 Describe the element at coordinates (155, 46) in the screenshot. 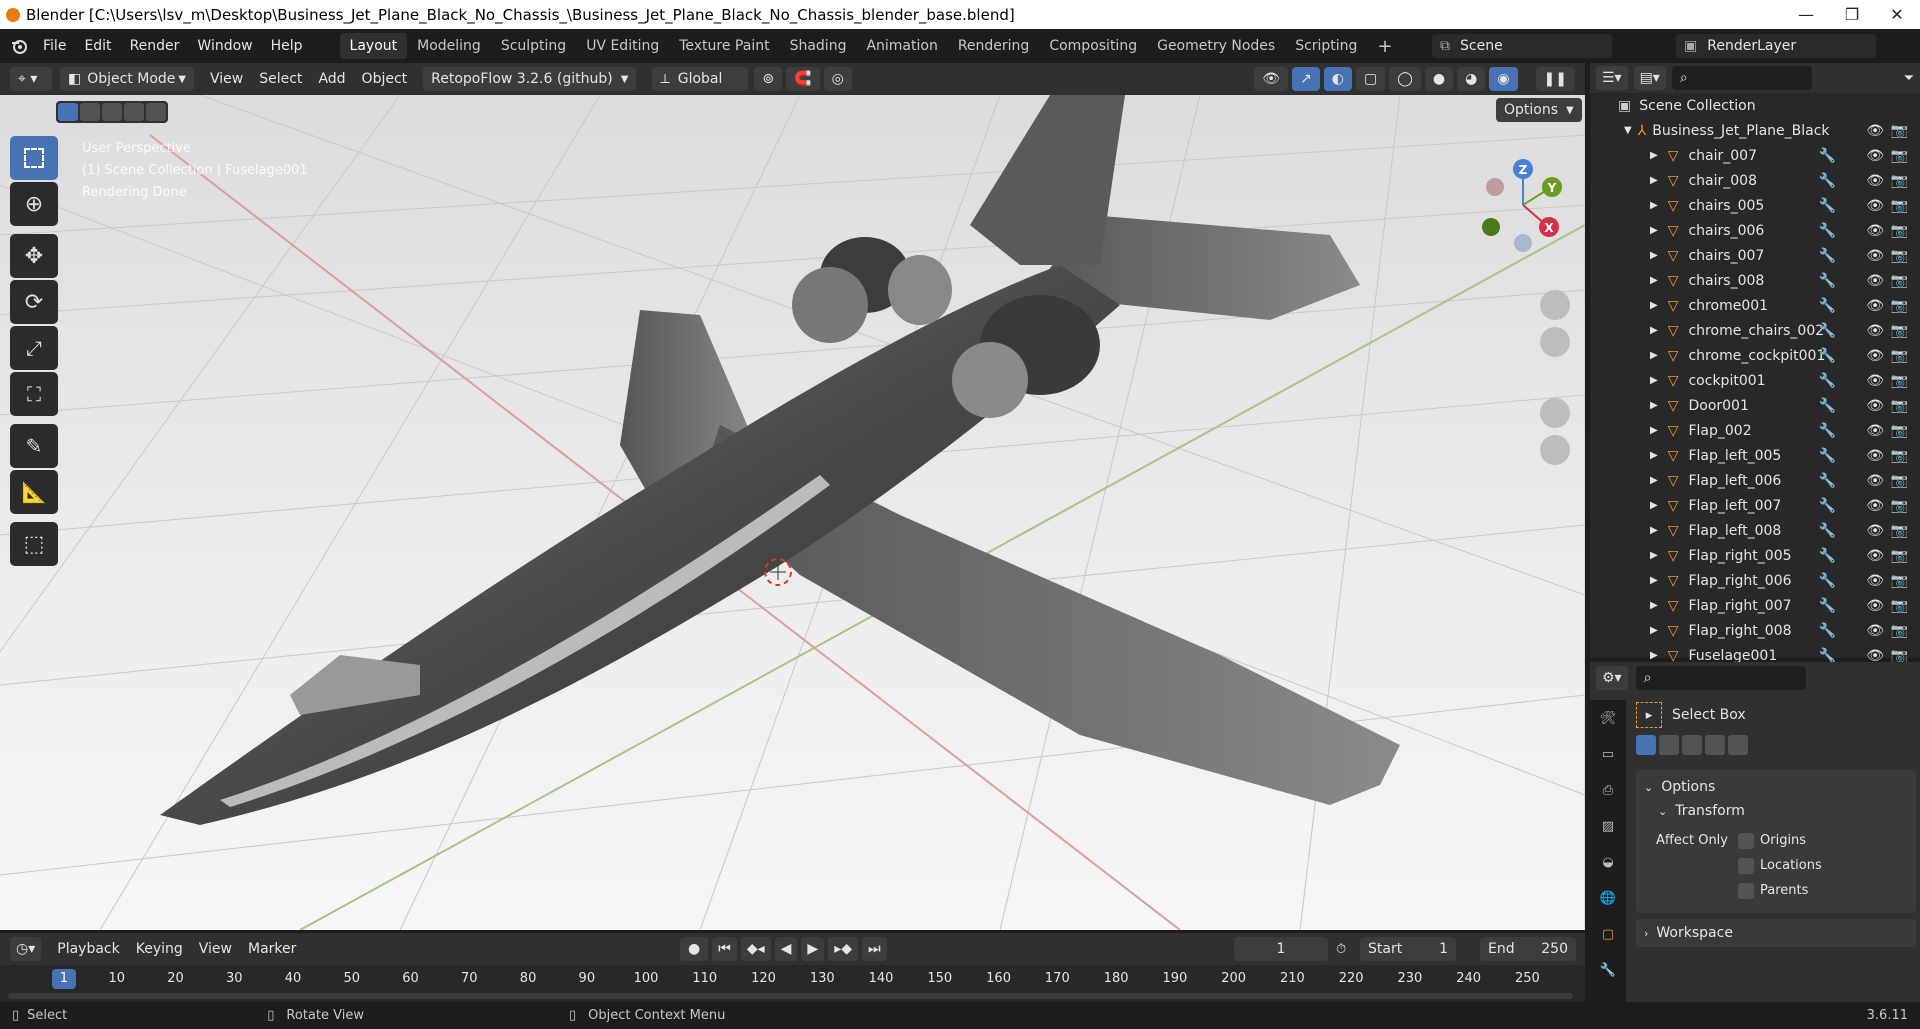

I see `menu-render: Render` at that location.